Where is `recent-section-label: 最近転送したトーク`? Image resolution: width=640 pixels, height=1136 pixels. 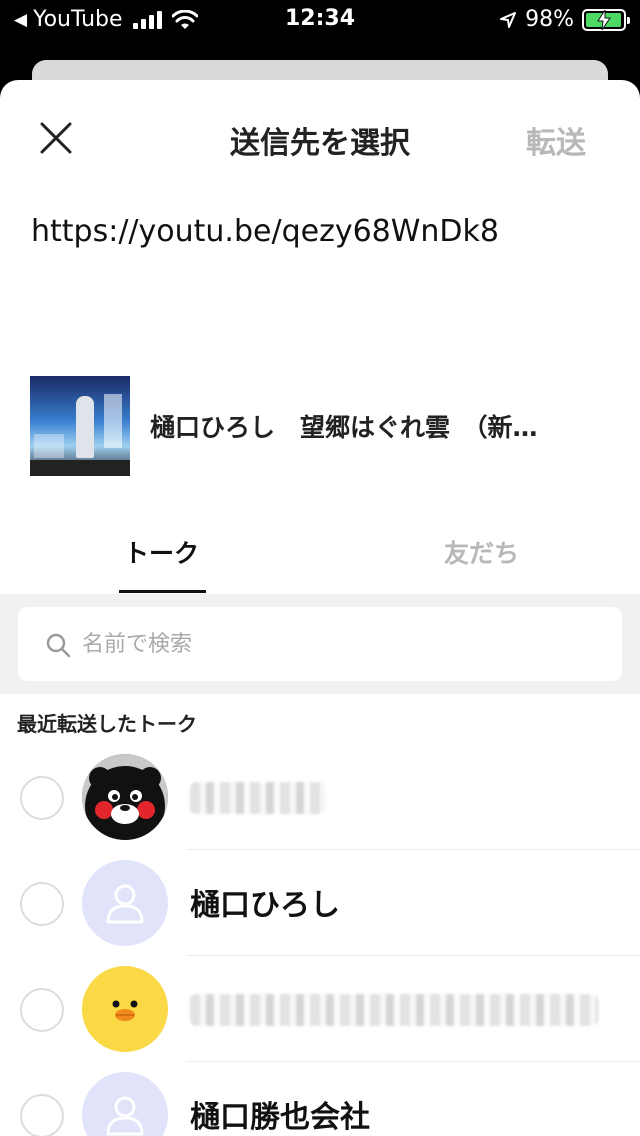 recent-section-label: 最近転送したトーク is located at coordinates (107, 724).